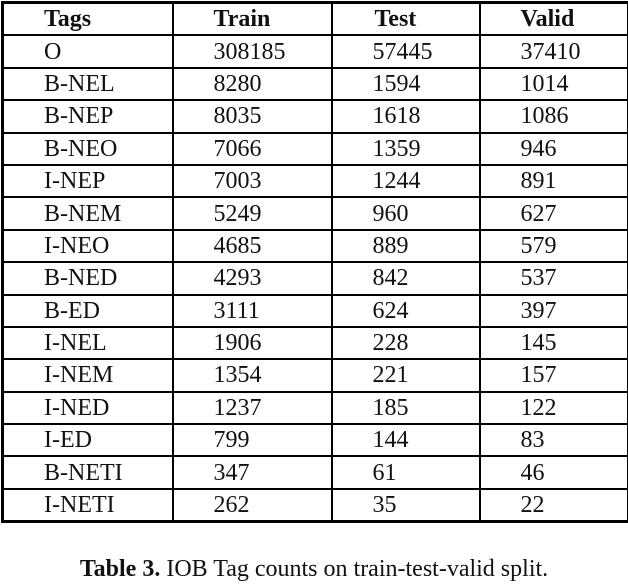  I want to click on valid-cell: 891, so click(553, 181).